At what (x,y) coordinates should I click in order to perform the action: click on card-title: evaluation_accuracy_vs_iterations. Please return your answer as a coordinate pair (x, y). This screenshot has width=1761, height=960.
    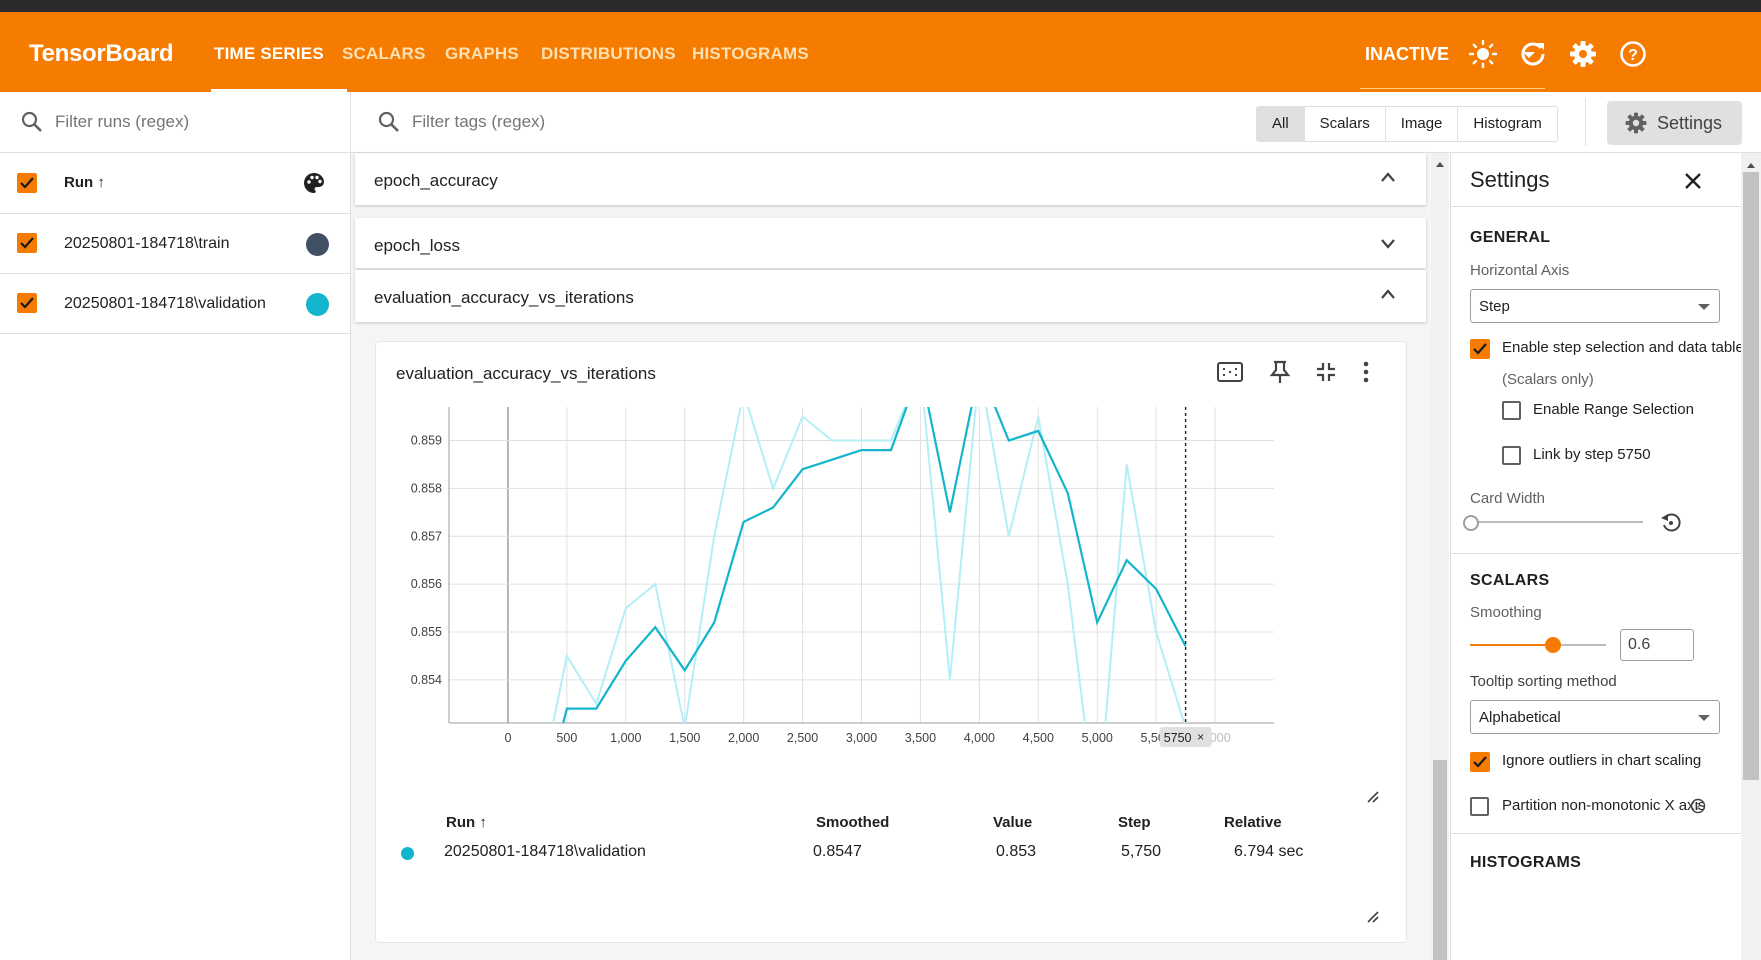
    Looking at the image, I should click on (526, 373).